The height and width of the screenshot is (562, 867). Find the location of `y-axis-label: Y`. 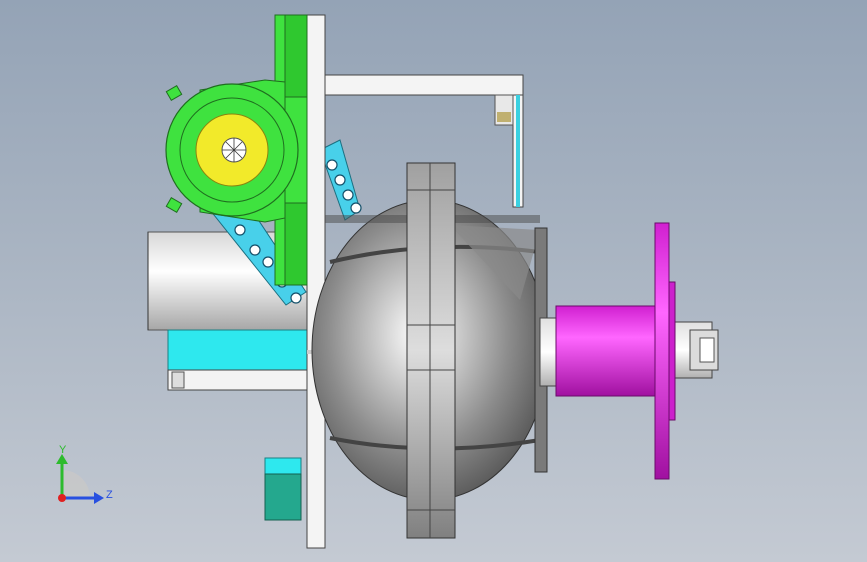

y-axis-label: Y is located at coordinates (63, 450).